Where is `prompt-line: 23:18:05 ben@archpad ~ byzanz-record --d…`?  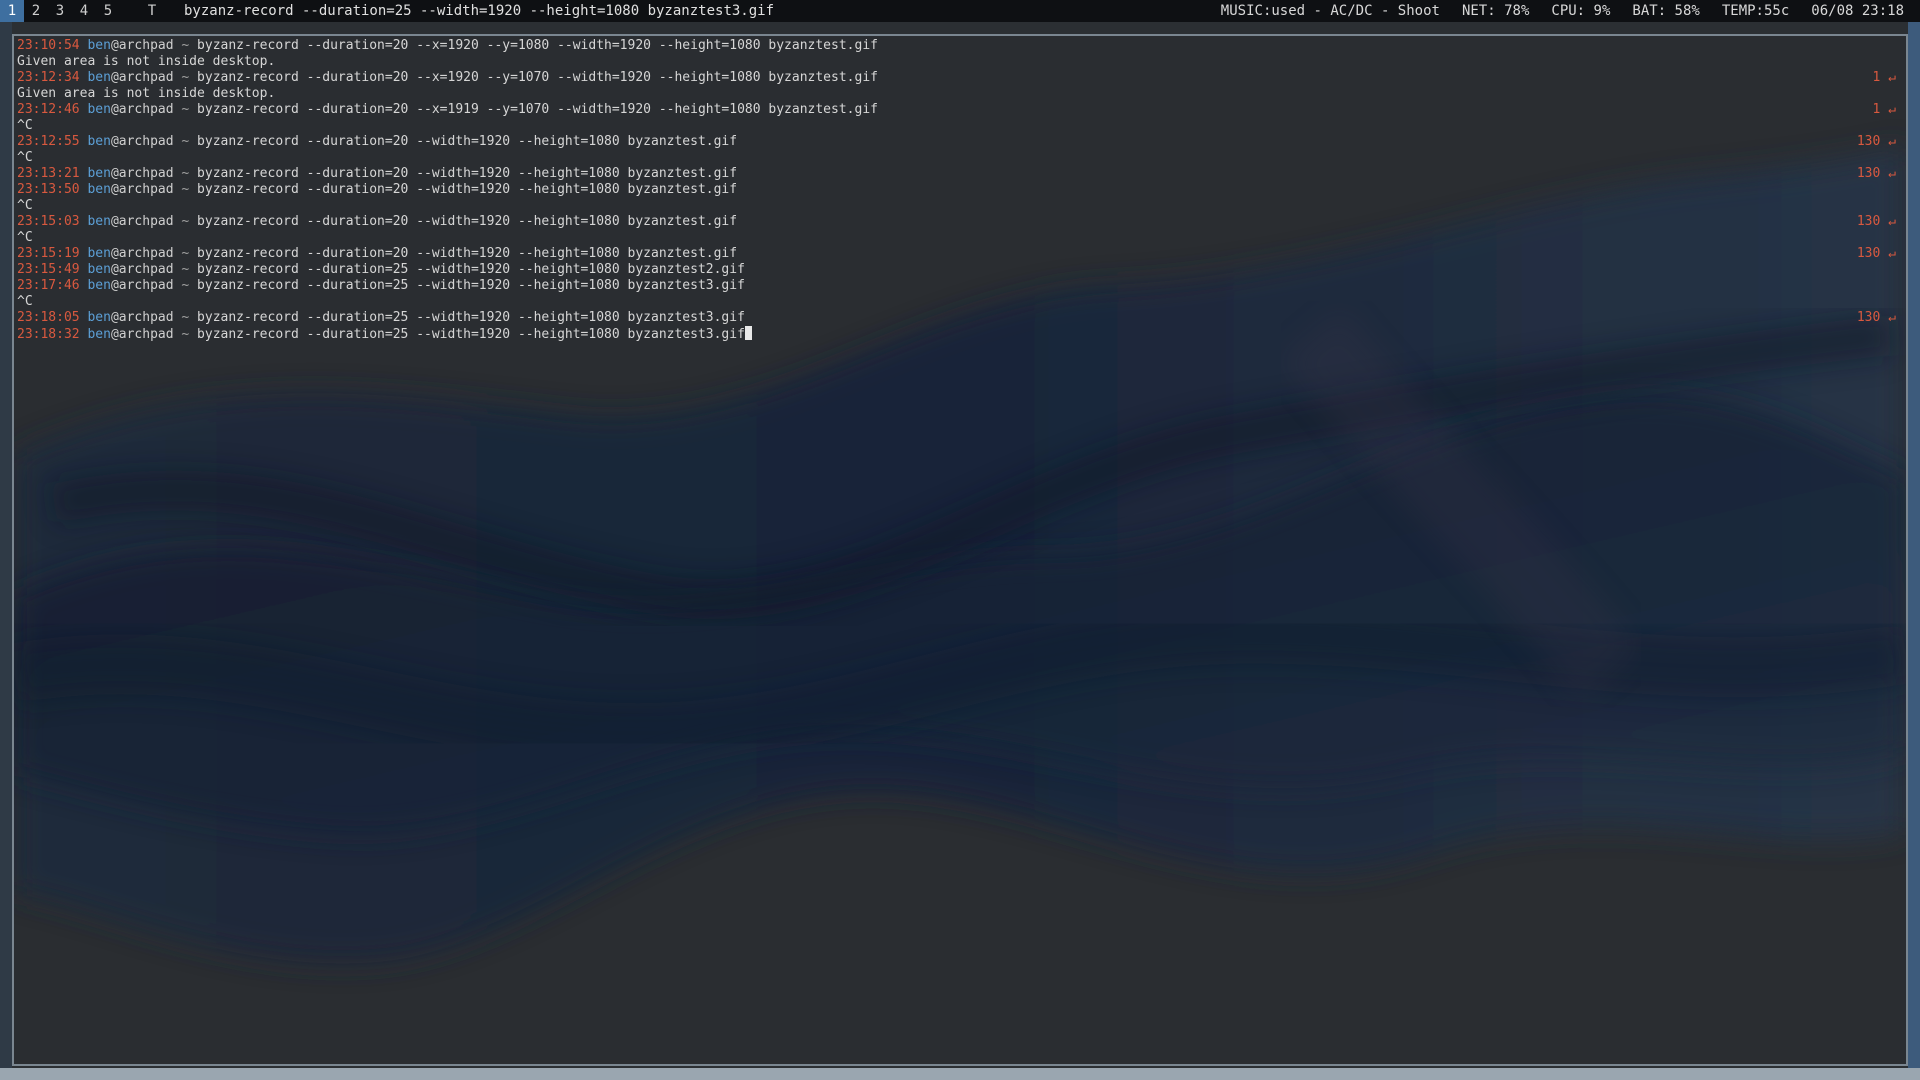 prompt-line: 23:18:05 ben@archpad ~ byzanz-record --d… is located at coordinates (956, 318).